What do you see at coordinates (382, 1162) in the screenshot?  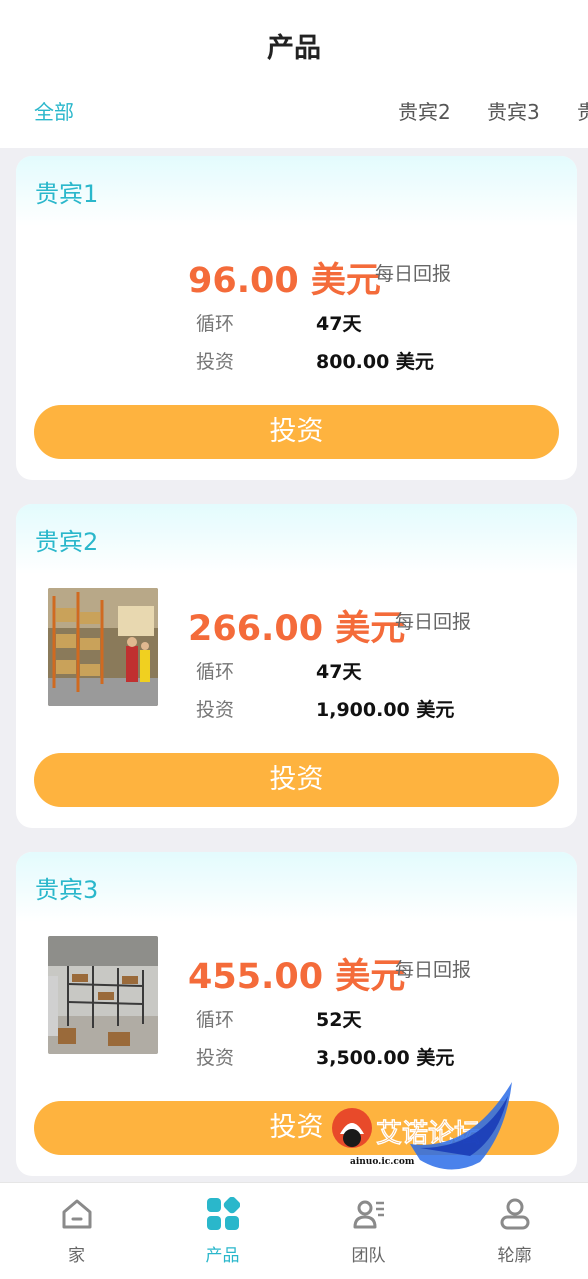 I see `svg-text: ainuo.ic.com` at bounding box center [382, 1162].